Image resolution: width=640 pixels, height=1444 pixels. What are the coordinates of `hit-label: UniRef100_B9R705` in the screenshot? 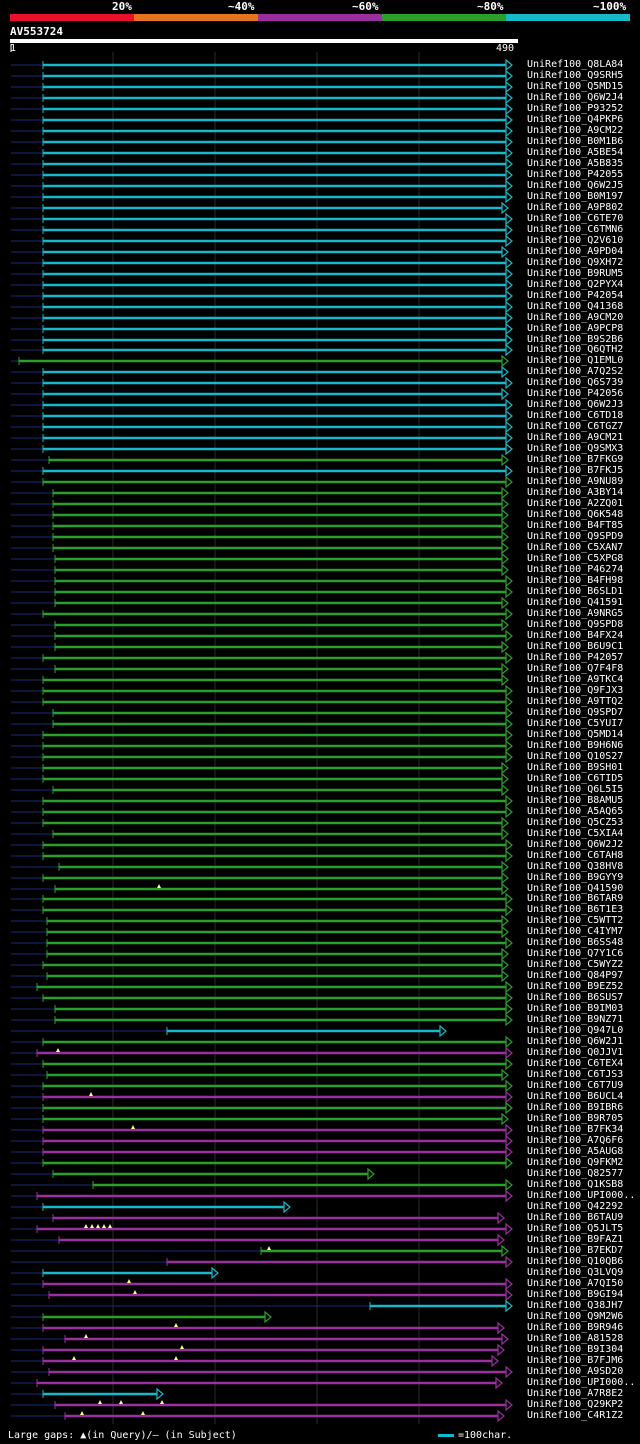 It's located at (575, 1118).